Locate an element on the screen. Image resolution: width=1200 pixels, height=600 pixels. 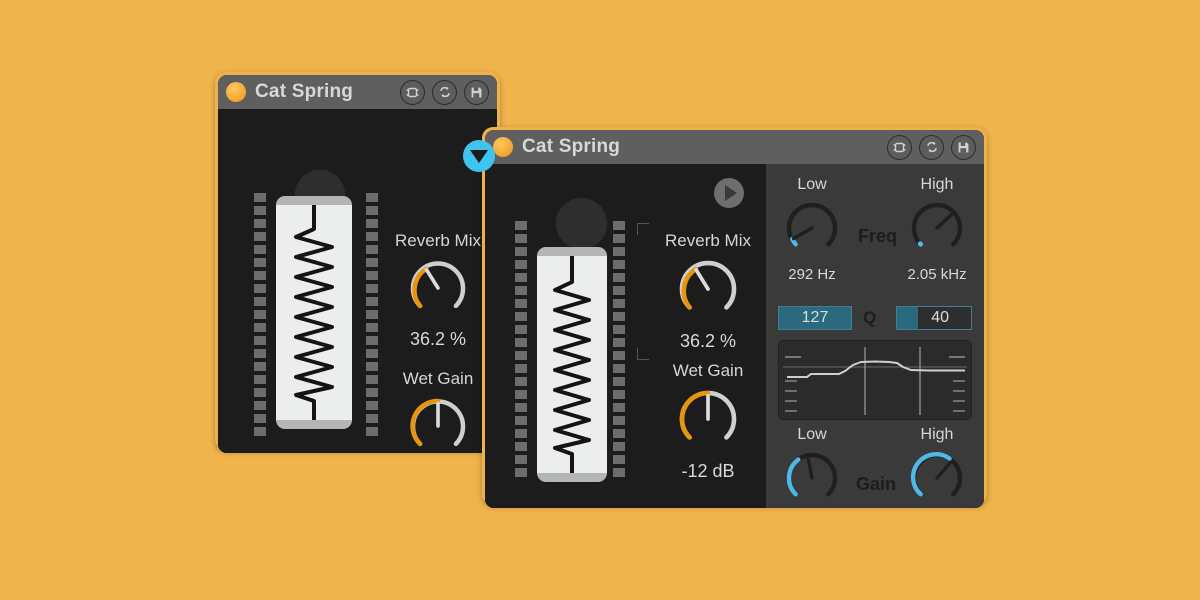
control-high-gain: High -9.8 dB is located at coordinates (937, 467).